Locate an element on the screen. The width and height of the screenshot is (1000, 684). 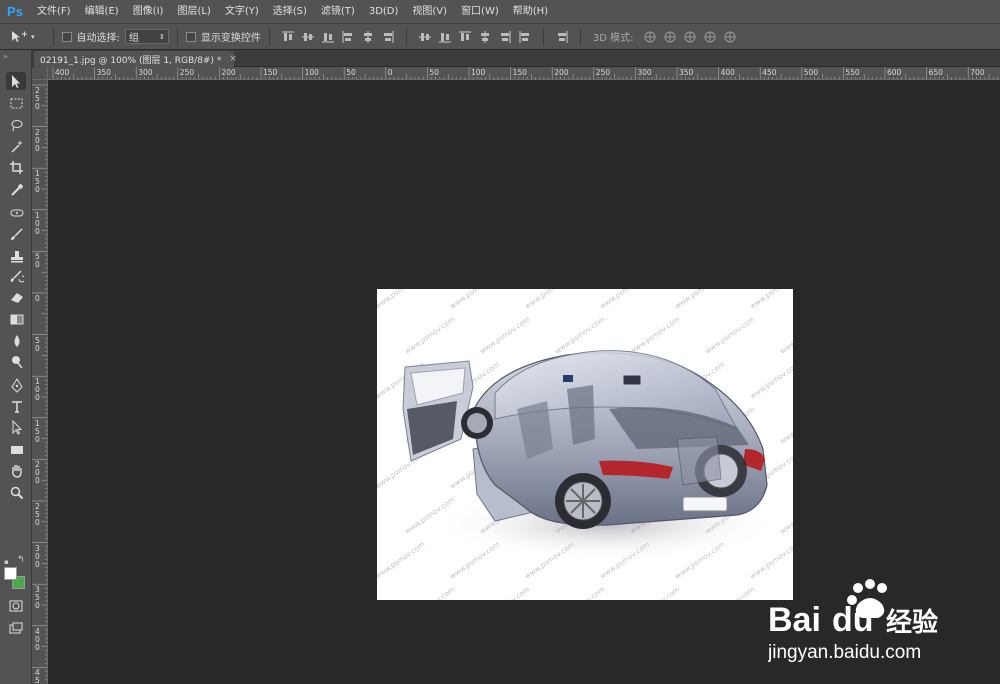
scale-3d-icon is located at coordinates (730, 37).